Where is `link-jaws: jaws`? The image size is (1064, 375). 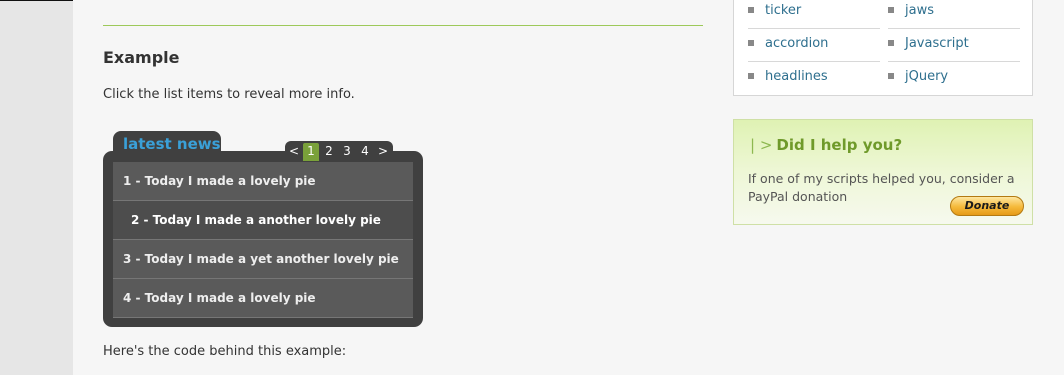
link-jaws: jaws is located at coordinates (919, 10).